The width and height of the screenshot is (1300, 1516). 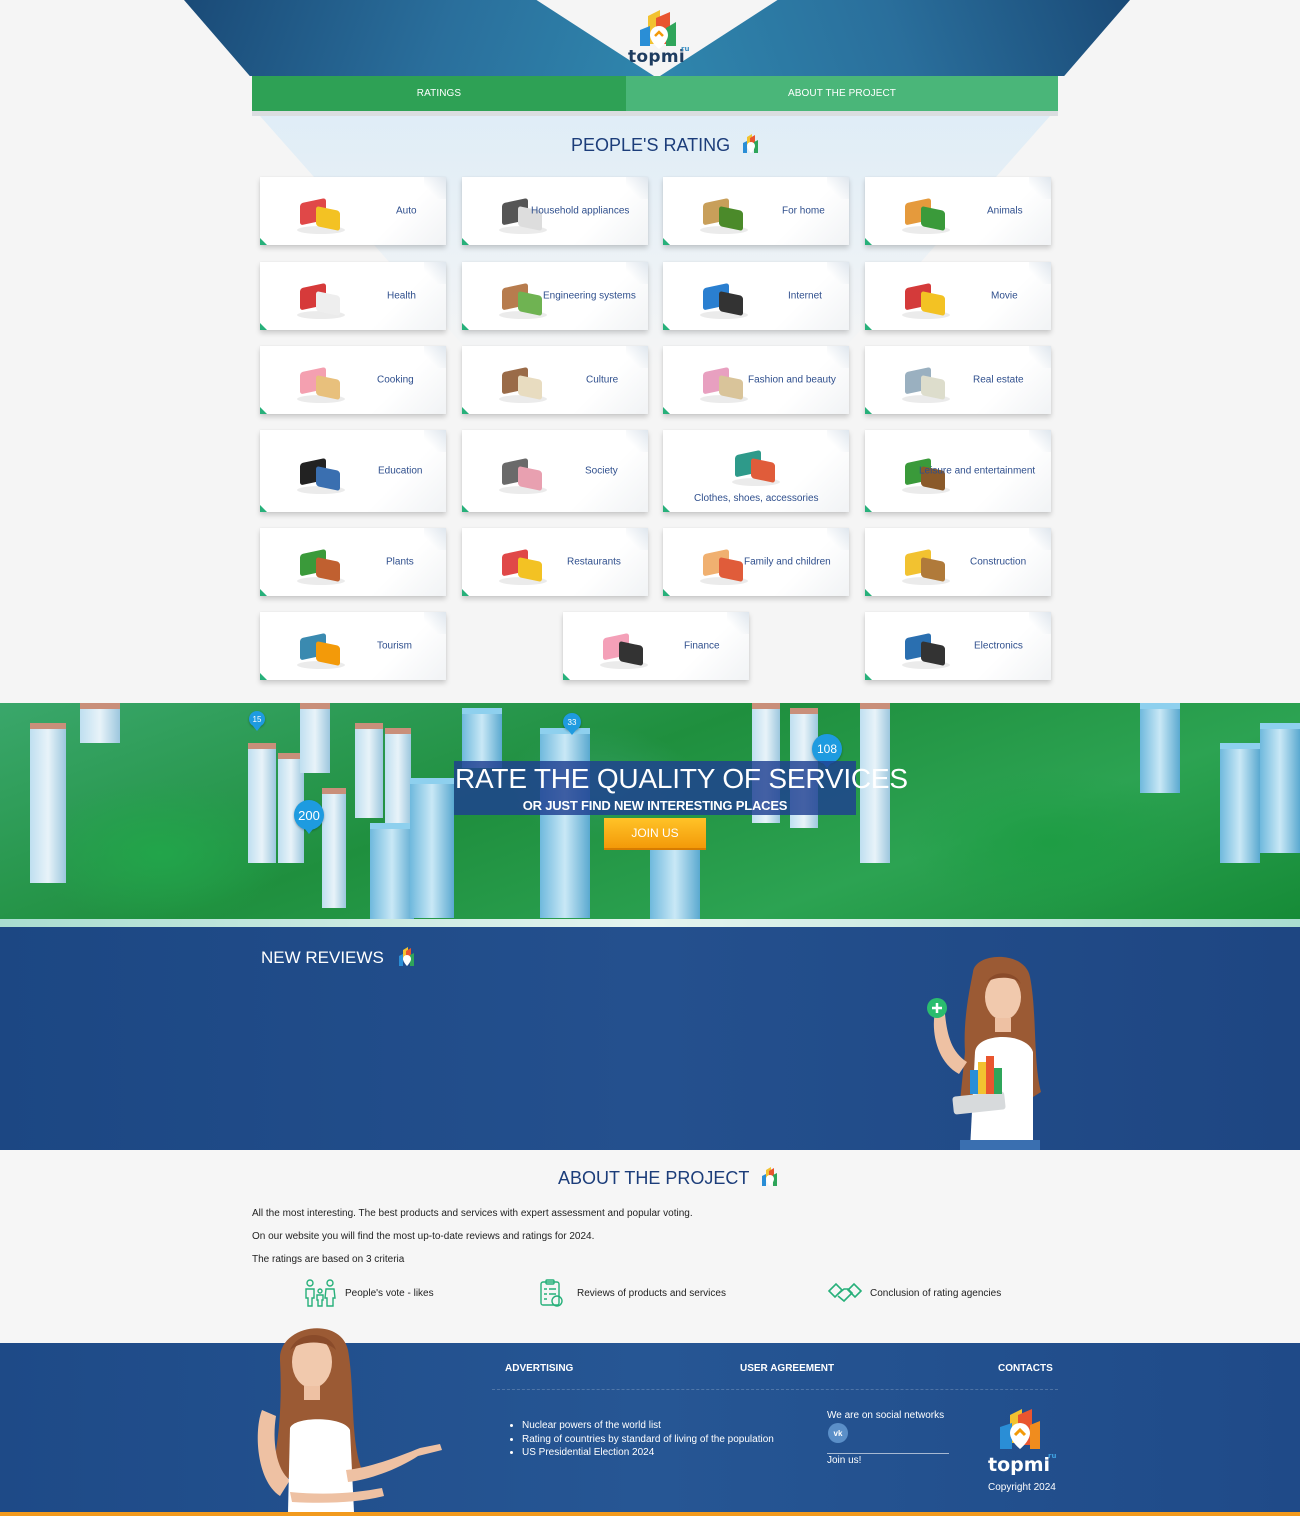 I want to click on category-label: Education, so click(x=400, y=471).